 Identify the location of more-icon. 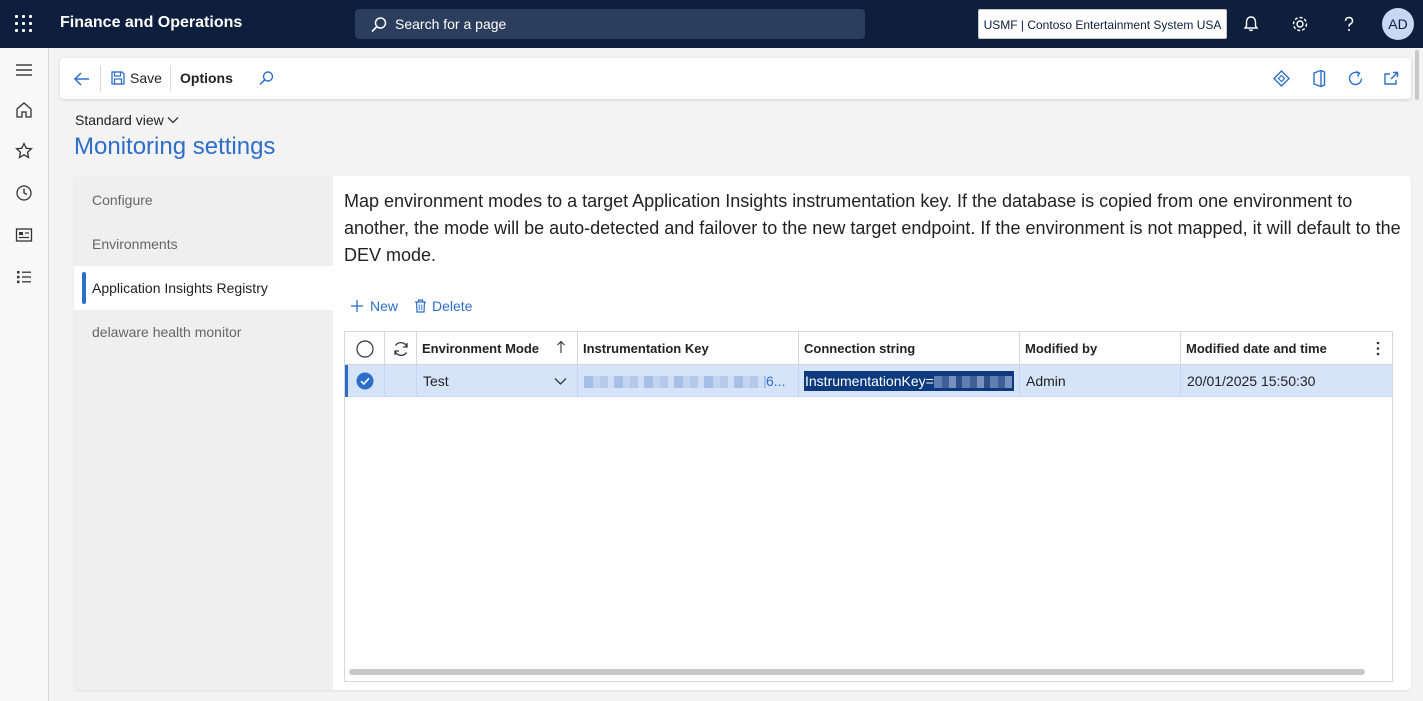
(1378, 348).